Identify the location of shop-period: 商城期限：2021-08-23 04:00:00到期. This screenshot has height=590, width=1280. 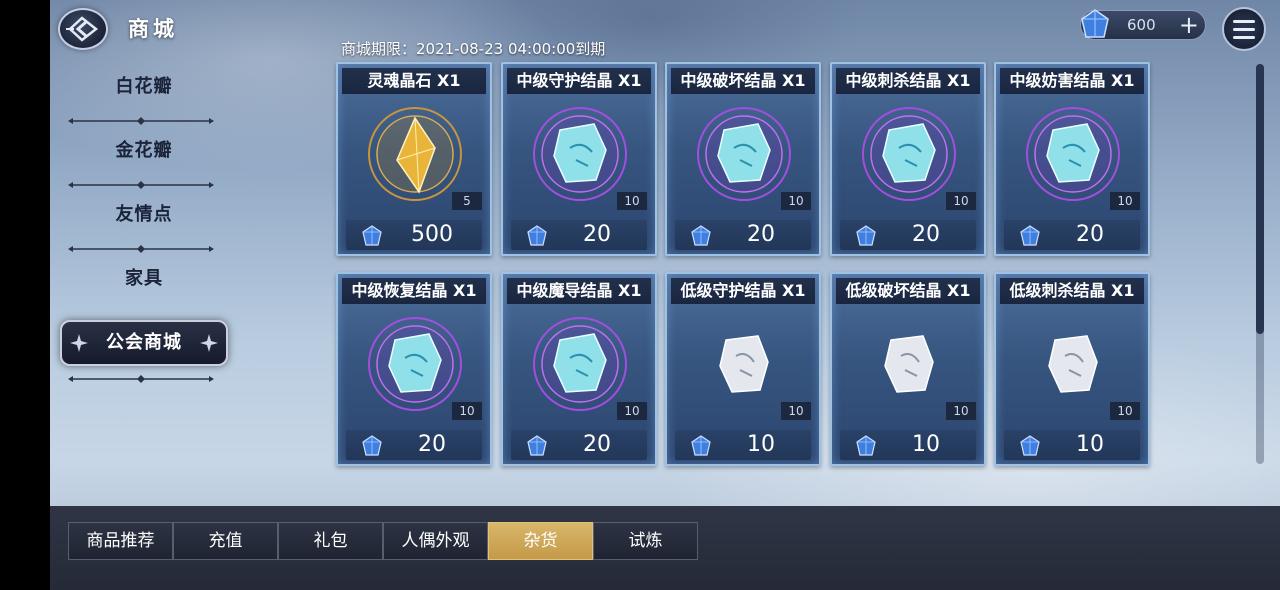
(473, 49).